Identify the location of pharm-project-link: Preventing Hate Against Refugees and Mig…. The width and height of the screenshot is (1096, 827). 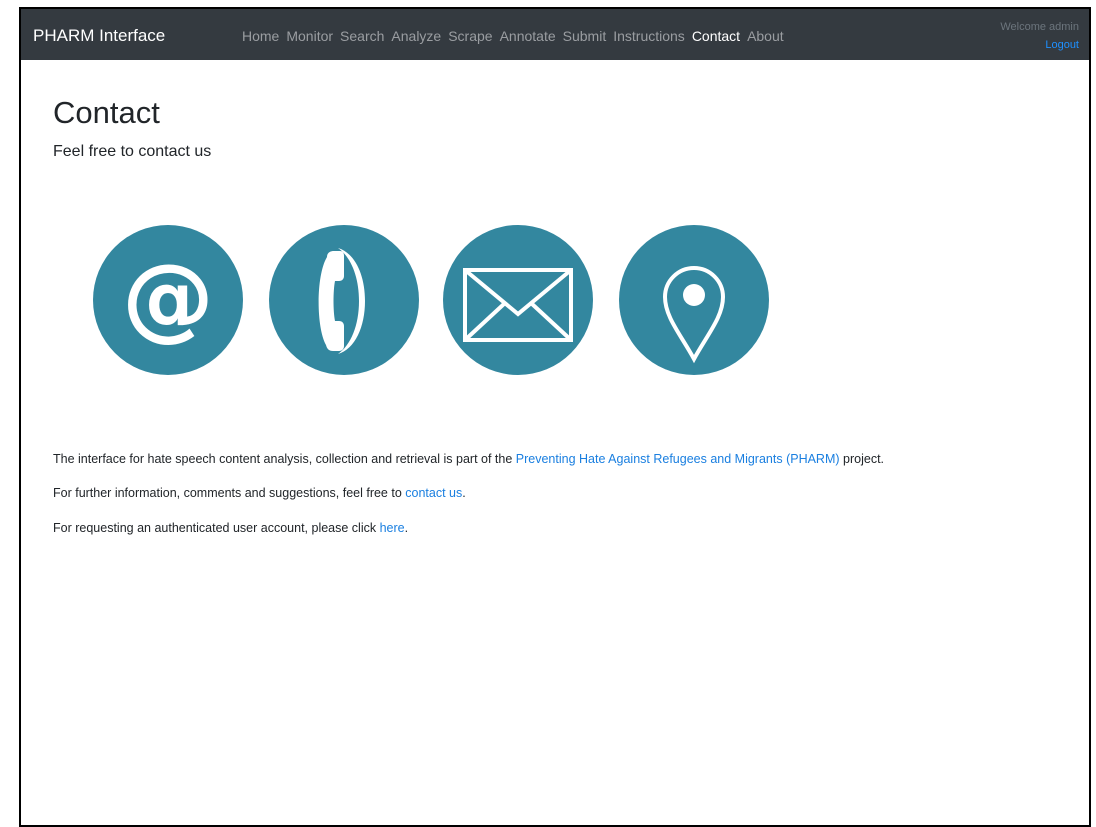
(678, 459).